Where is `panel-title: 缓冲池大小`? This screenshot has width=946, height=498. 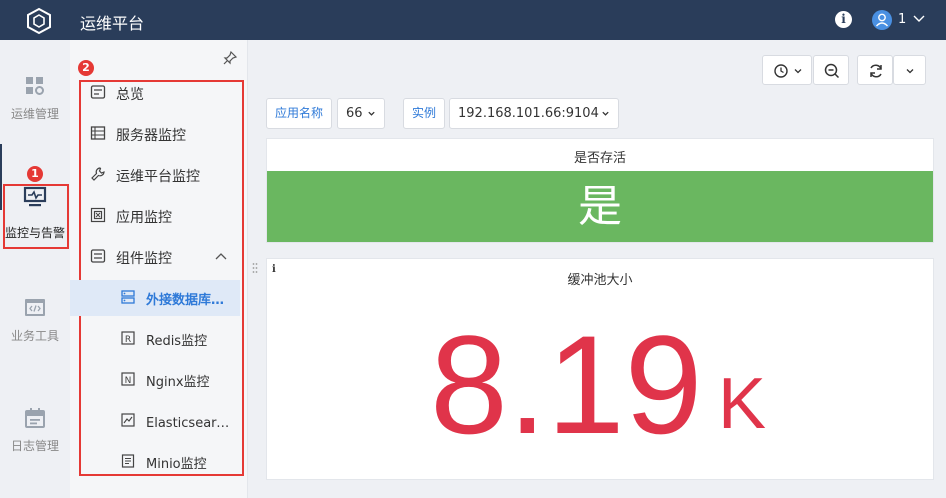
panel-title: 缓冲池大小 is located at coordinates (600, 280).